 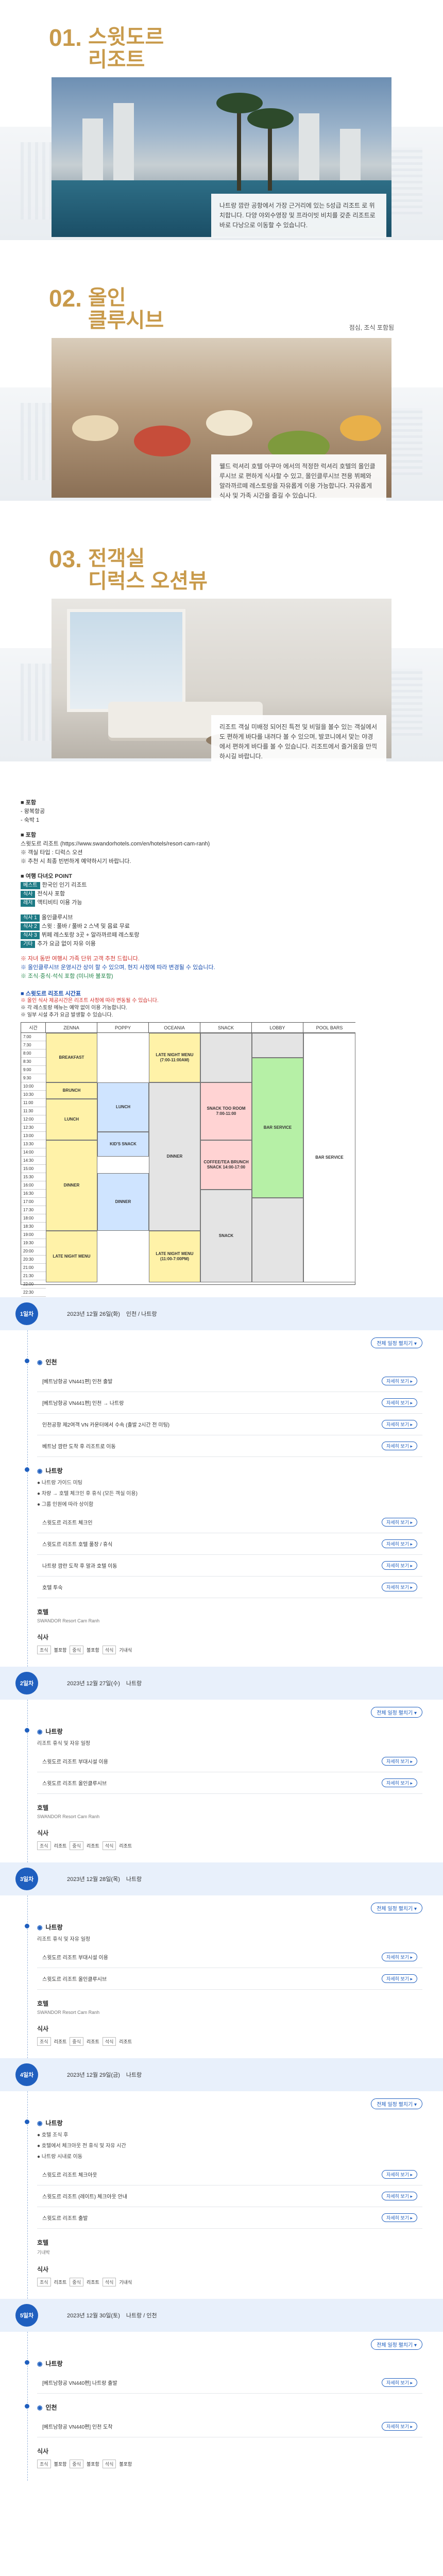 What do you see at coordinates (221, 2074) in the screenshot?
I see `day-header: 4일차 2023년 12월 29일(금) 나트랑` at bounding box center [221, 2074].